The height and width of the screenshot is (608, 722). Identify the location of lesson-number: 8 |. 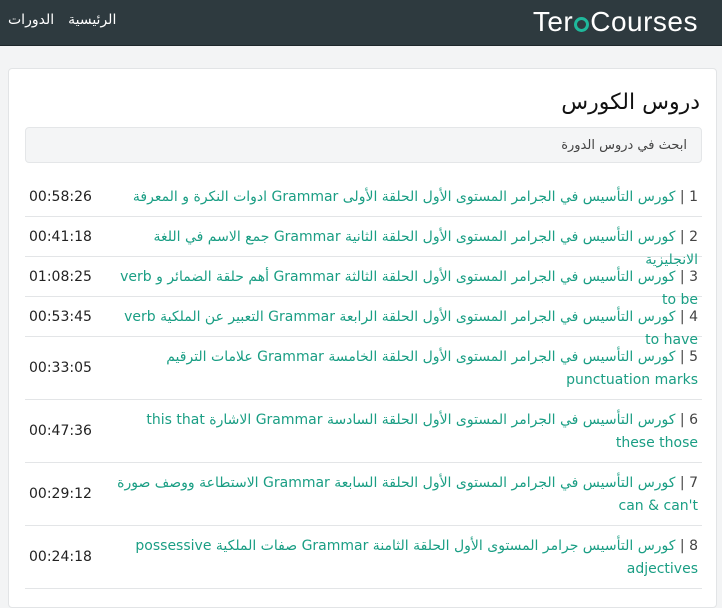
(688, 546).